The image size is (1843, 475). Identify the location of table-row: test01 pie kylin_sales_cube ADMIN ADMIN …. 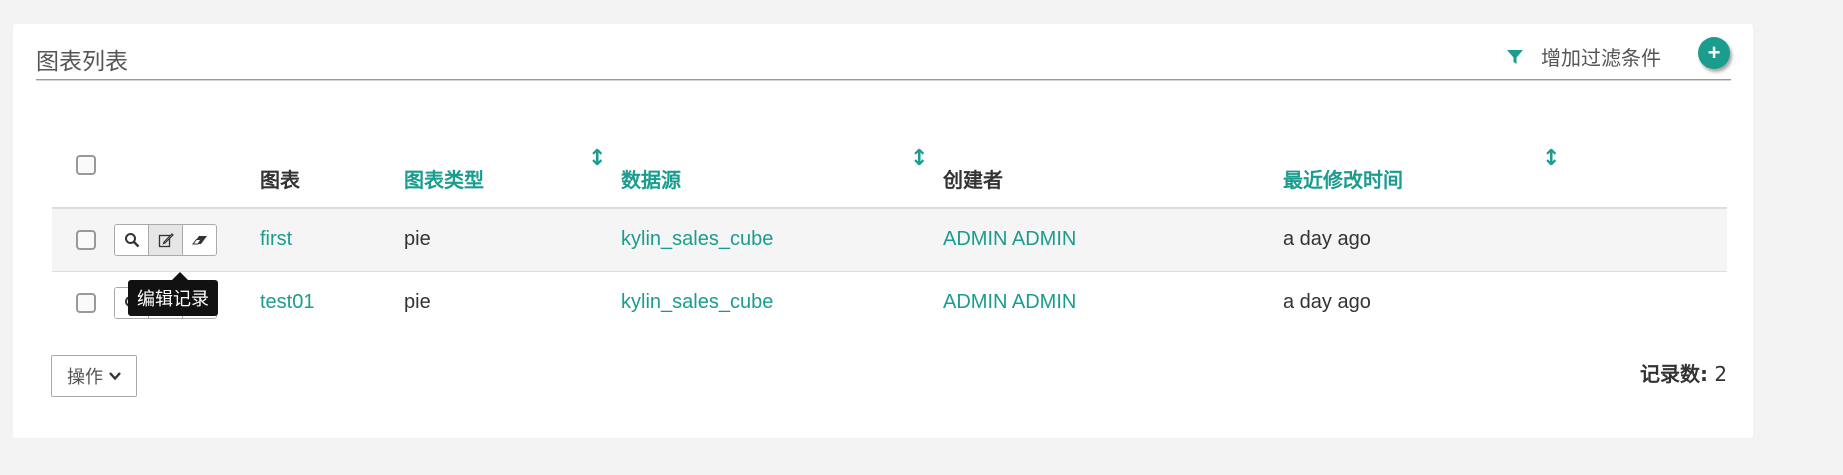
(889, 302).